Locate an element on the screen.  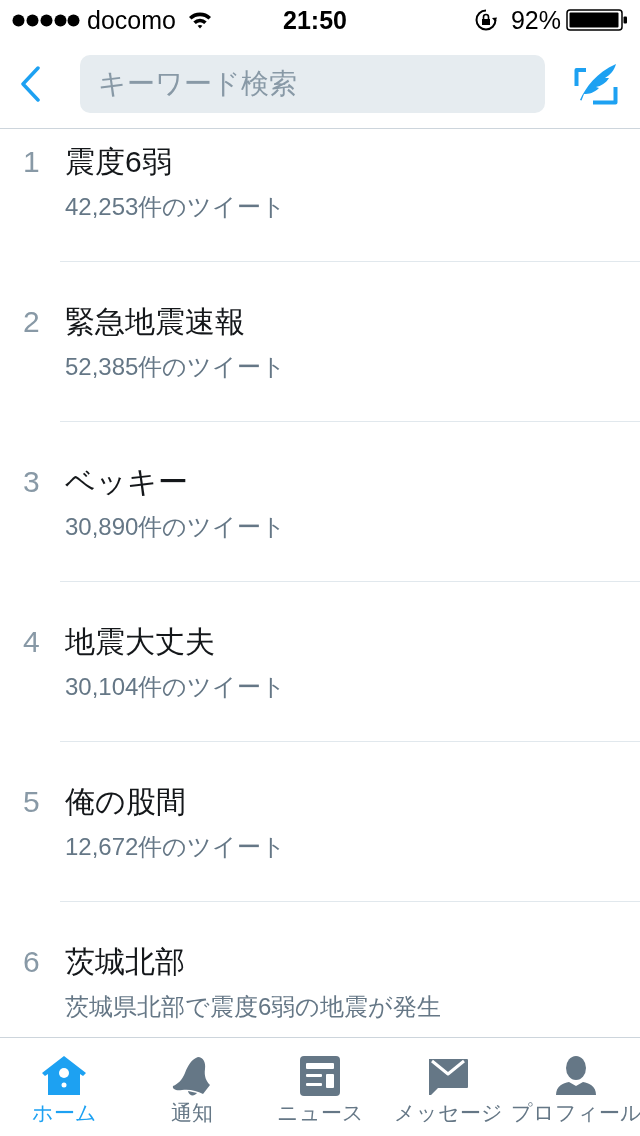
trend-rank: 6 is located at coordinates (31, 962).